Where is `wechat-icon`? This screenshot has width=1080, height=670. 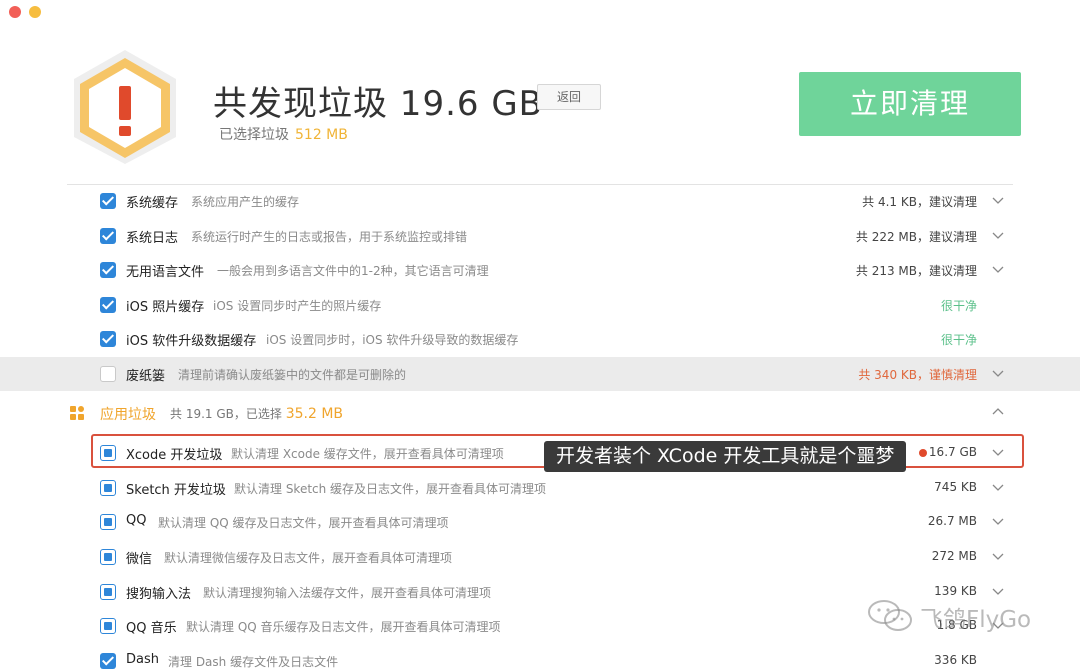
wechat-icon is located at coordinates (890, 615).